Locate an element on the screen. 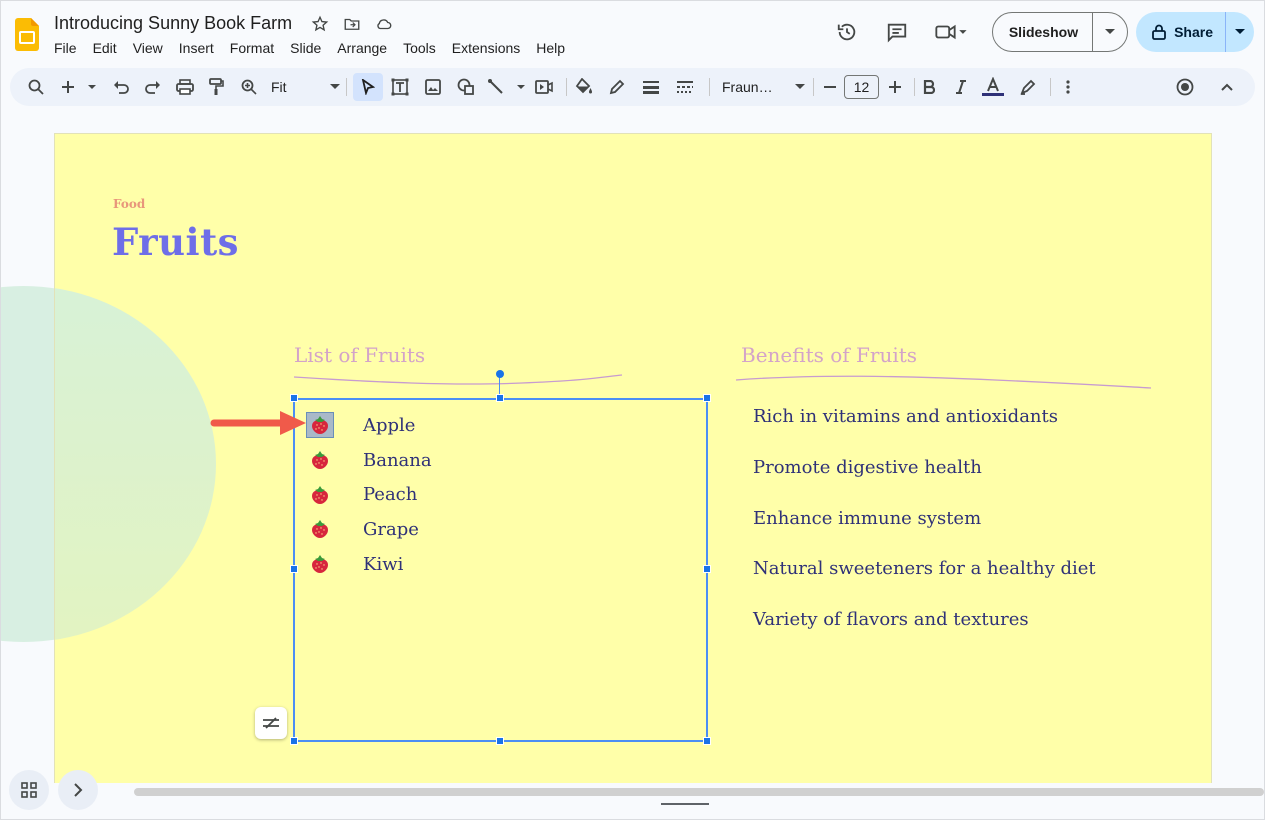 The image size is (1265, 820). share-dropdown-icon is located at coordinates (1240, 32).